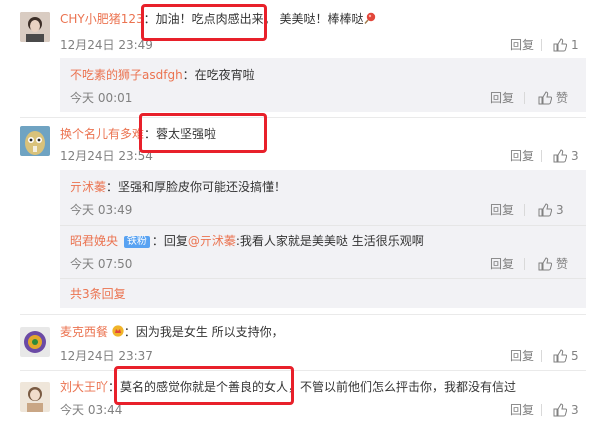 The height and width of the screenshot is (421, 596). Describe the element at coordinates (575, 356) in the screenshot. I see `like-count: 5` at that location.